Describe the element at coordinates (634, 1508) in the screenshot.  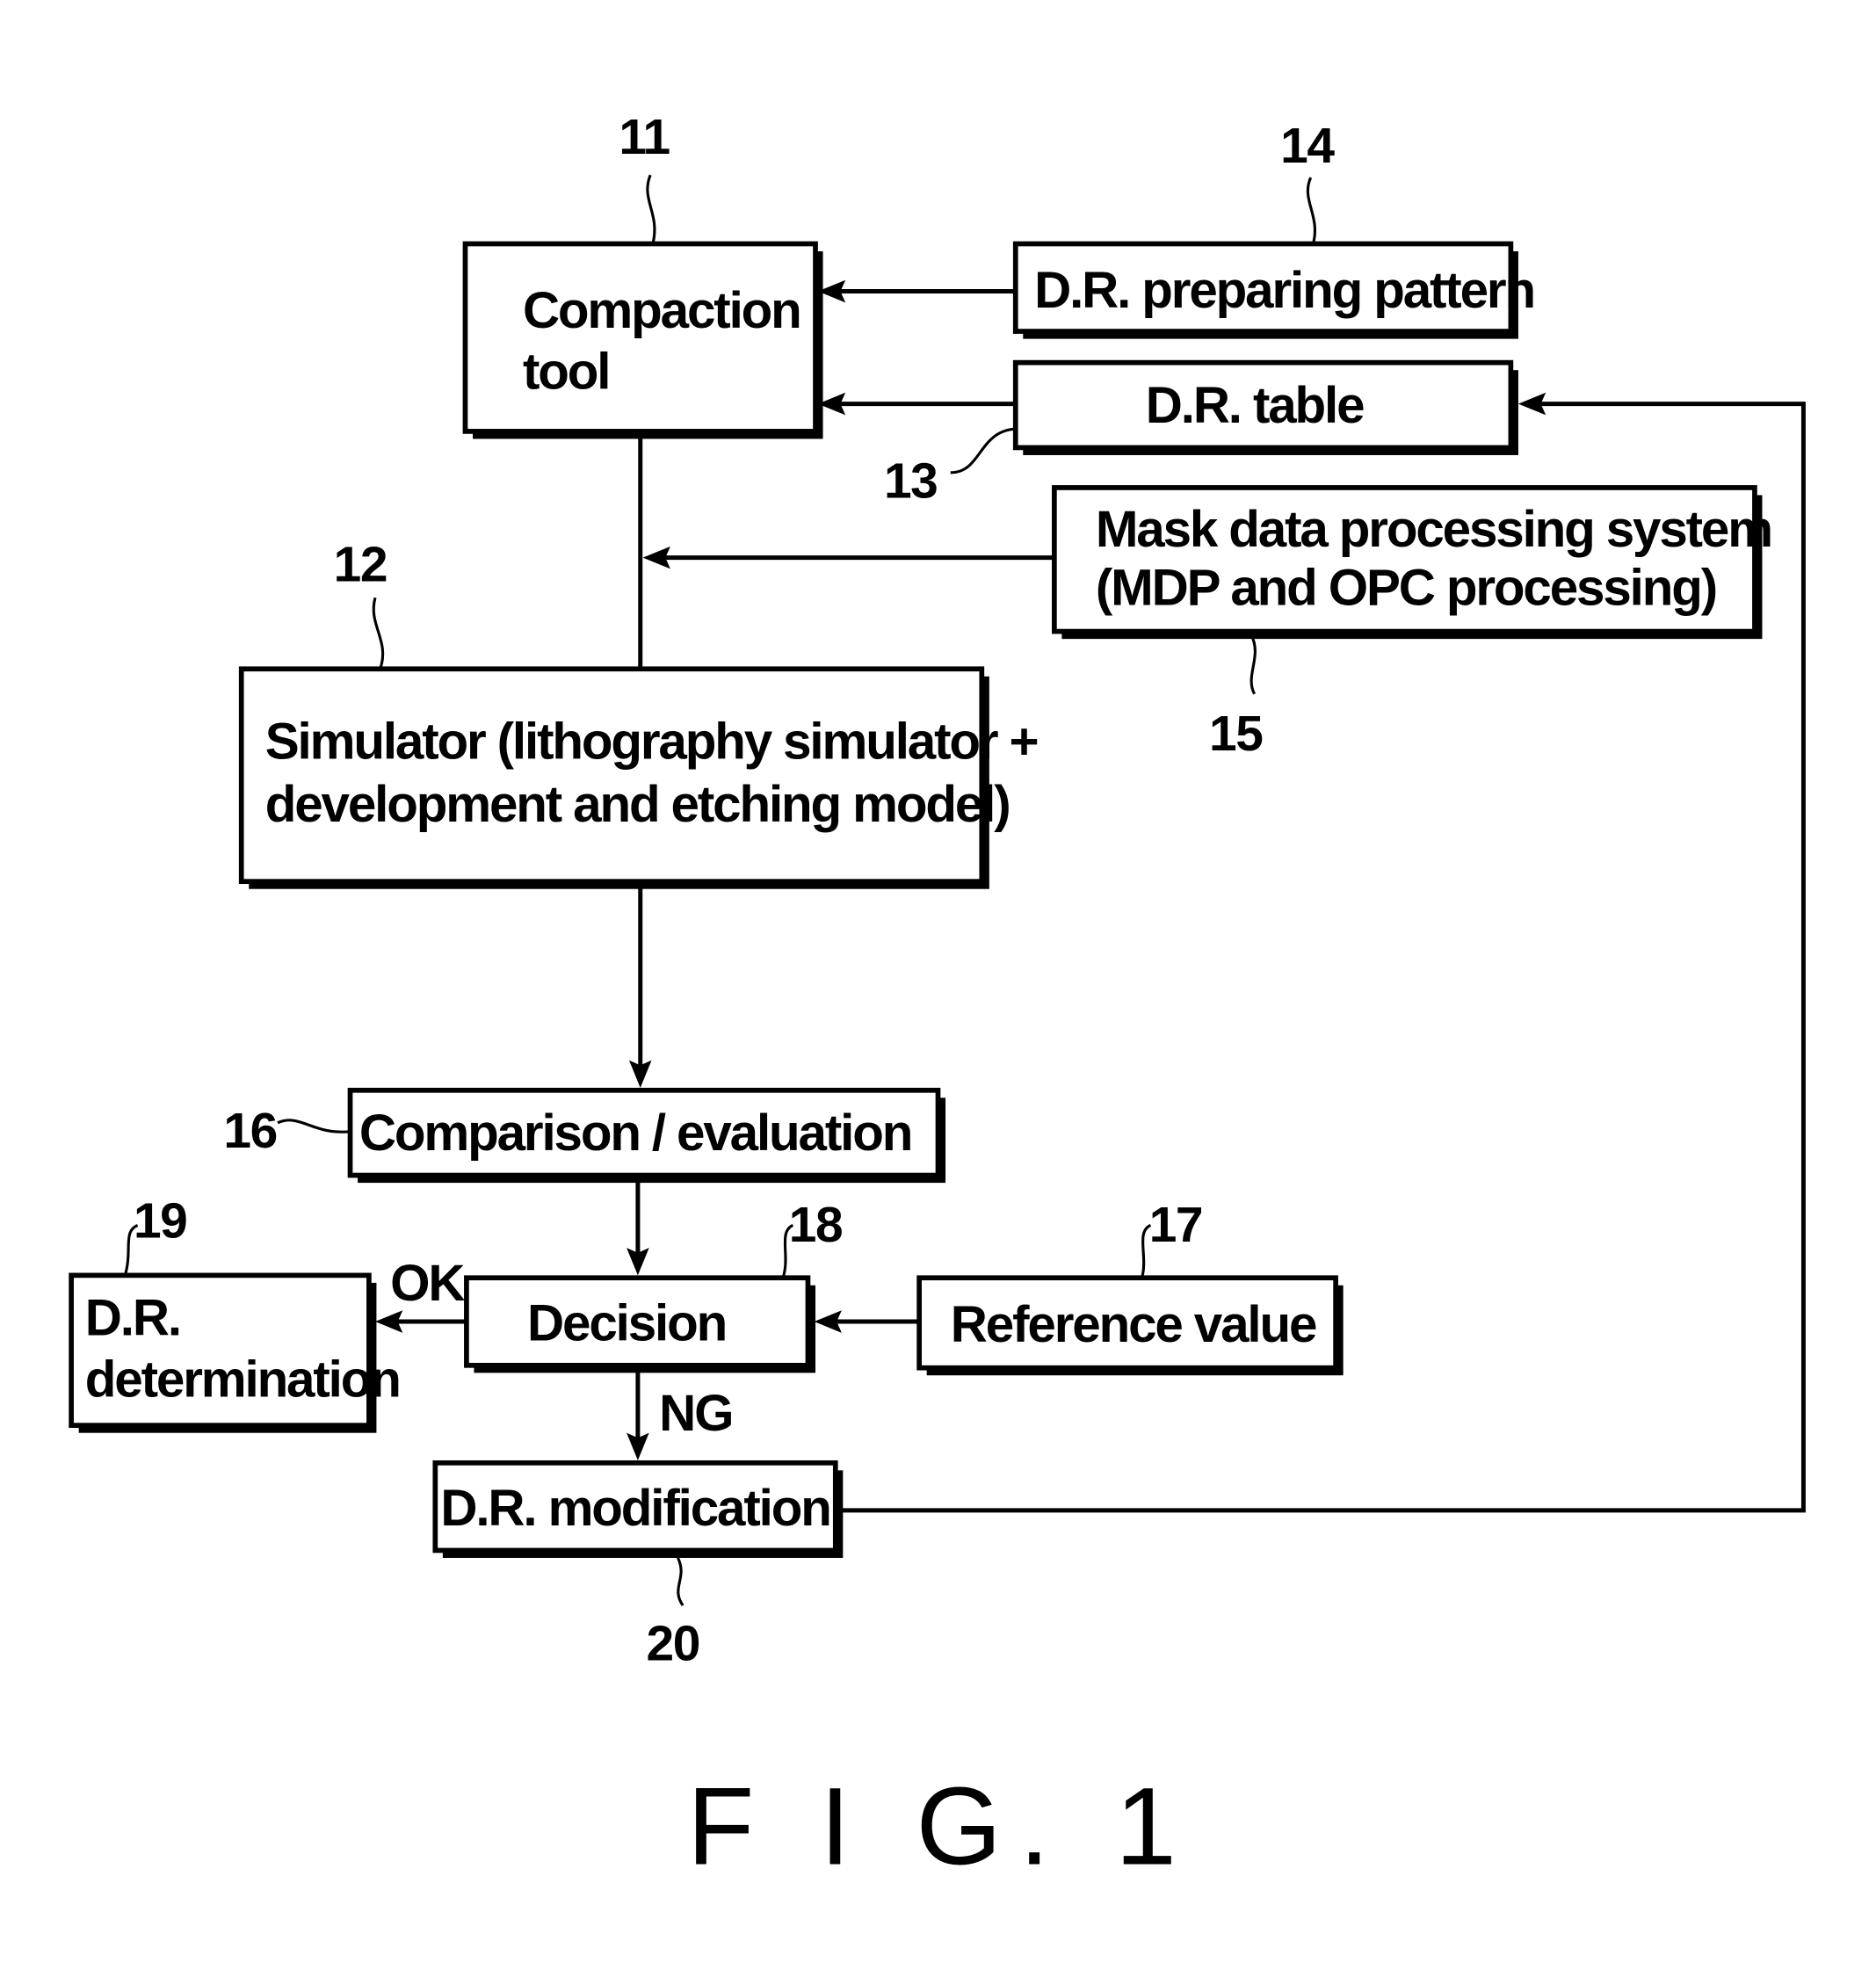
I see `block-text-line: D.R. modification` at that location.